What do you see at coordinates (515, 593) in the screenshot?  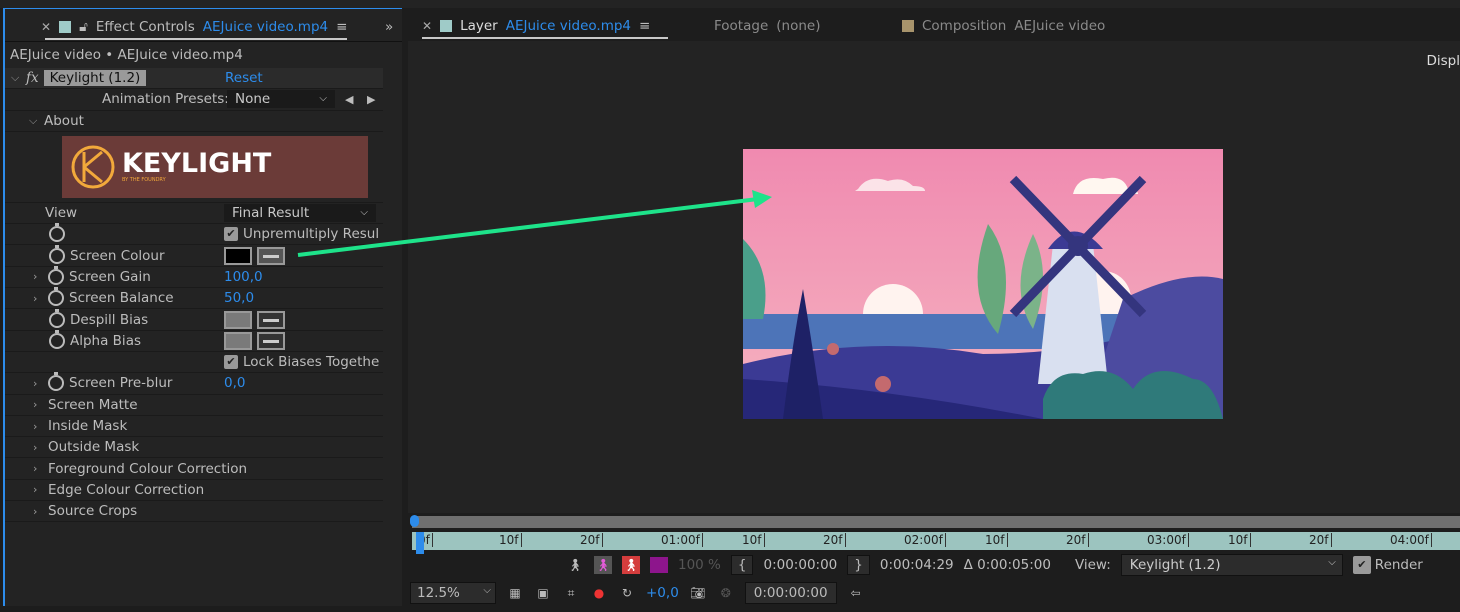 I see `transparency-grid-icon: ▦` at bounding box center [515, 593].